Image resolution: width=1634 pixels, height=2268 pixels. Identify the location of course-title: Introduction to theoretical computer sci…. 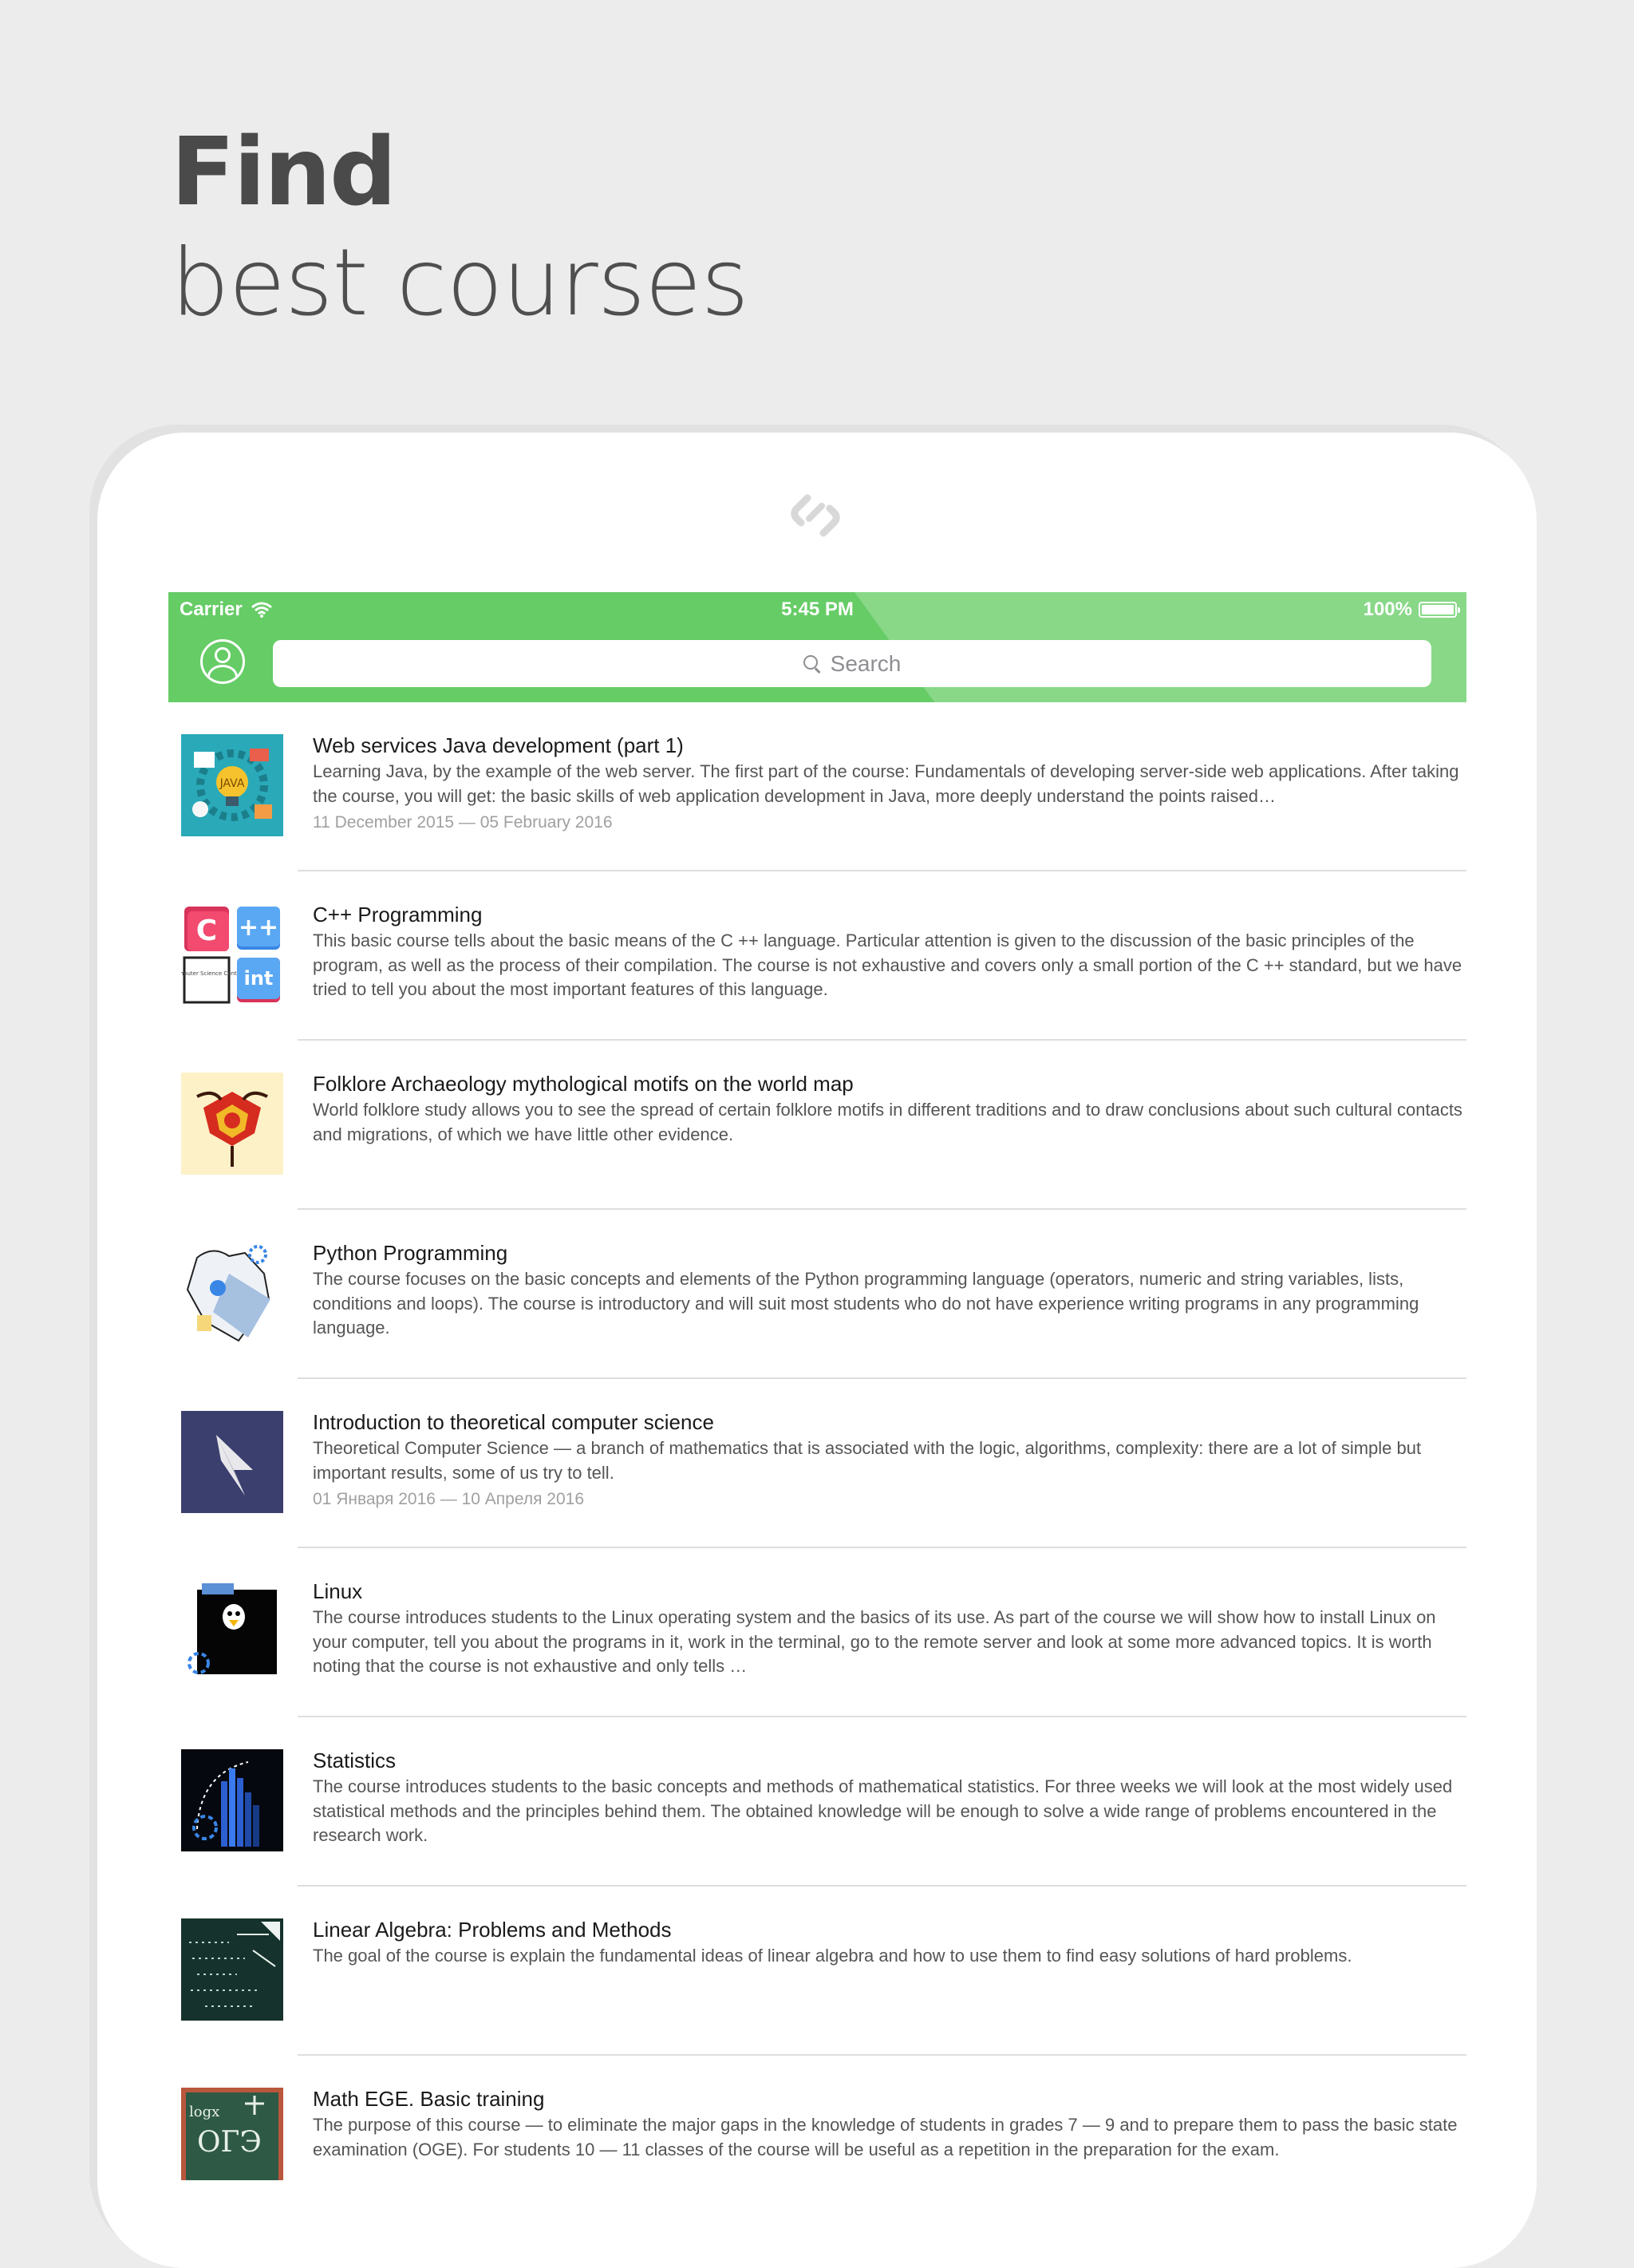
(513, 1422).